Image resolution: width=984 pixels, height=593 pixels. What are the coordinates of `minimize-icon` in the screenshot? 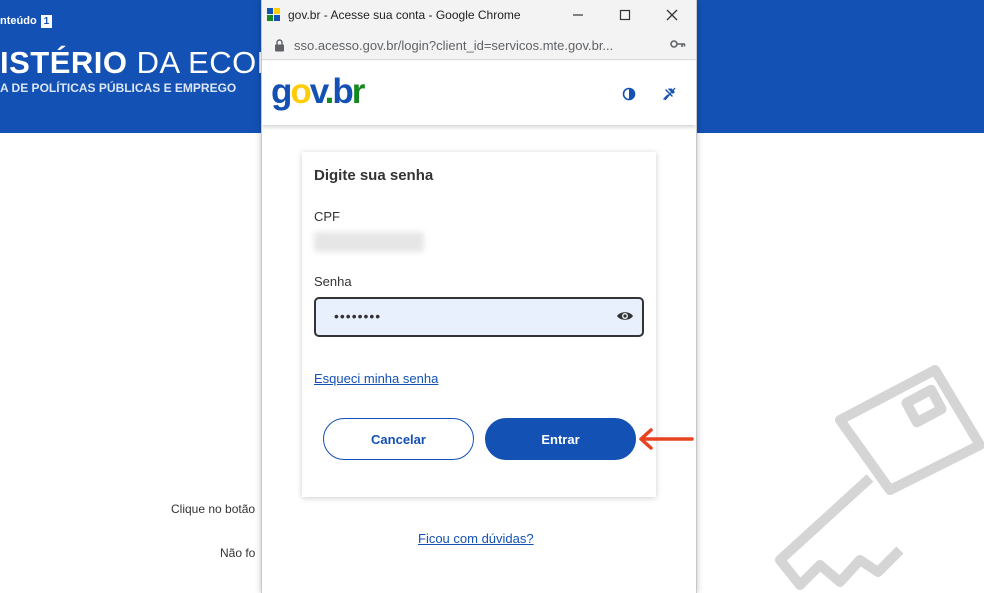 It's located at (578, 15).